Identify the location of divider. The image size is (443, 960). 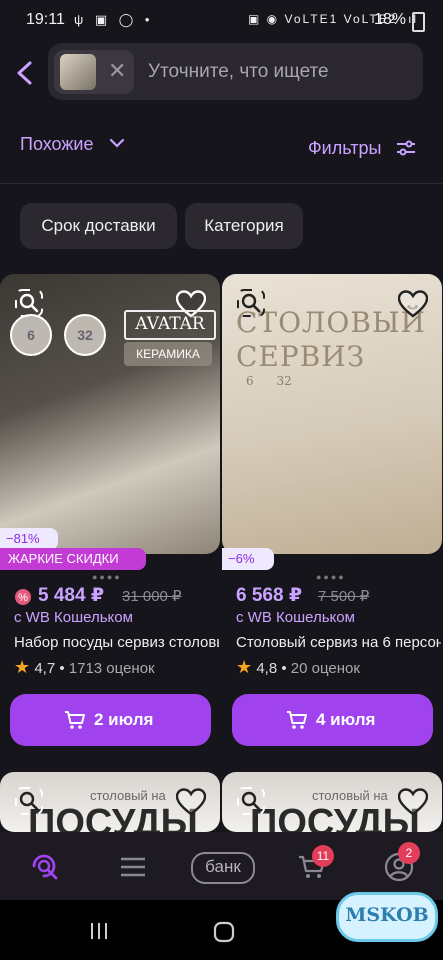
(221, 183).